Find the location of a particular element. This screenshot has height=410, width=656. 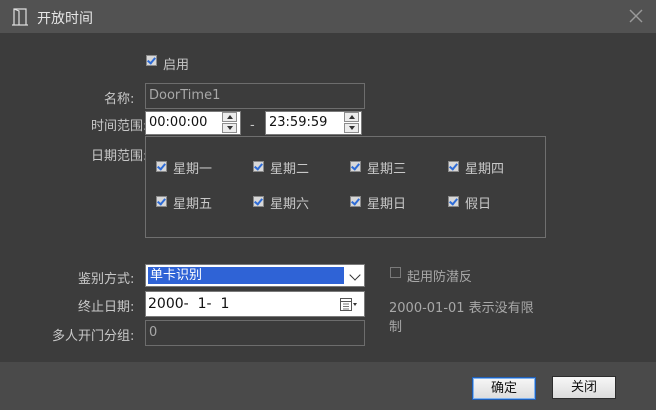

auth-mode-label: 鉴别方式: is located at coordinates (106, 279).